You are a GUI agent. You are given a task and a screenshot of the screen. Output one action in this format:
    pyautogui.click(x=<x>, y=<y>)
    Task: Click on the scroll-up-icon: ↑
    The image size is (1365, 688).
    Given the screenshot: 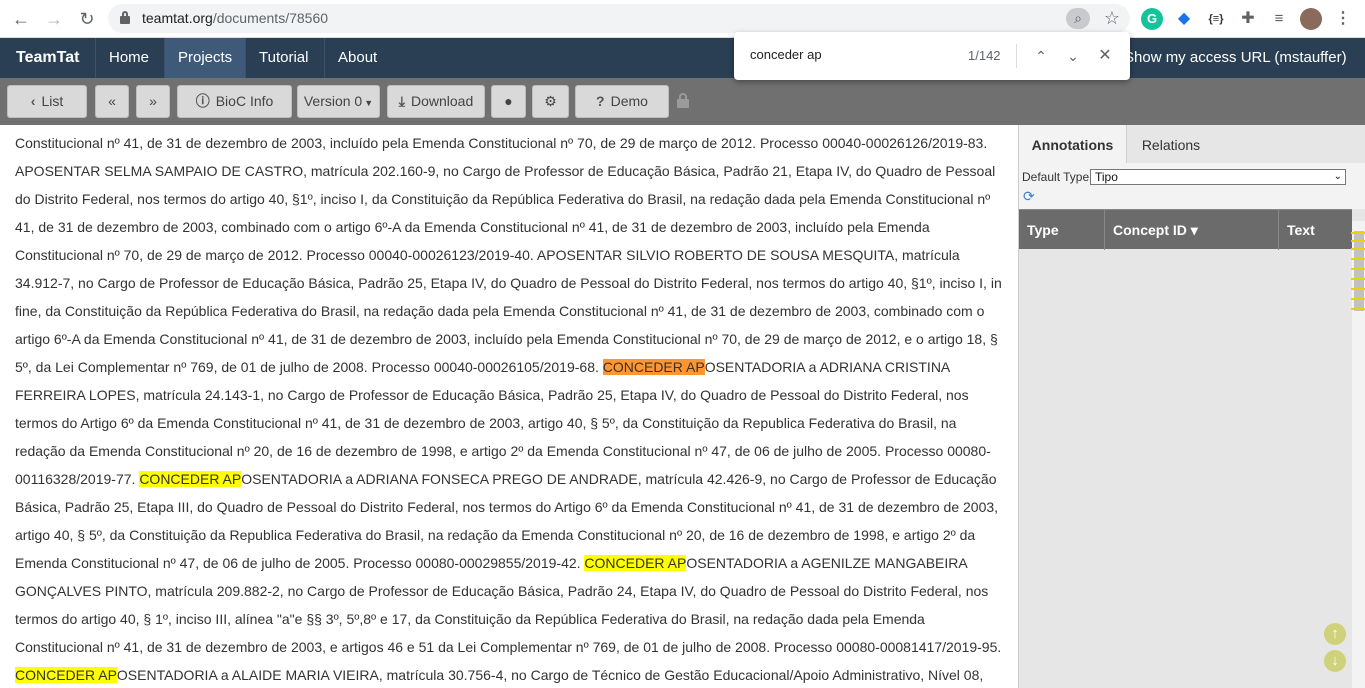 What is the action you would take?
    pyautogui.click(x=1335, y=634)
    